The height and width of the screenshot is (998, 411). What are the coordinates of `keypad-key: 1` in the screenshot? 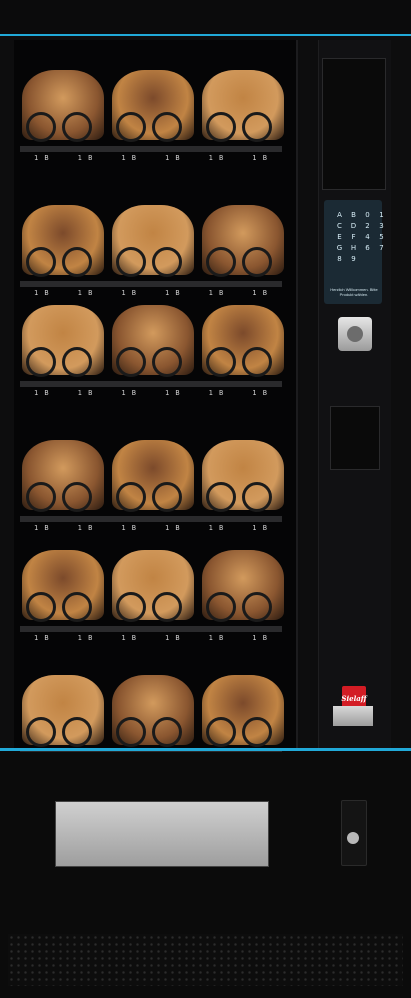 It's located at (381, 215).